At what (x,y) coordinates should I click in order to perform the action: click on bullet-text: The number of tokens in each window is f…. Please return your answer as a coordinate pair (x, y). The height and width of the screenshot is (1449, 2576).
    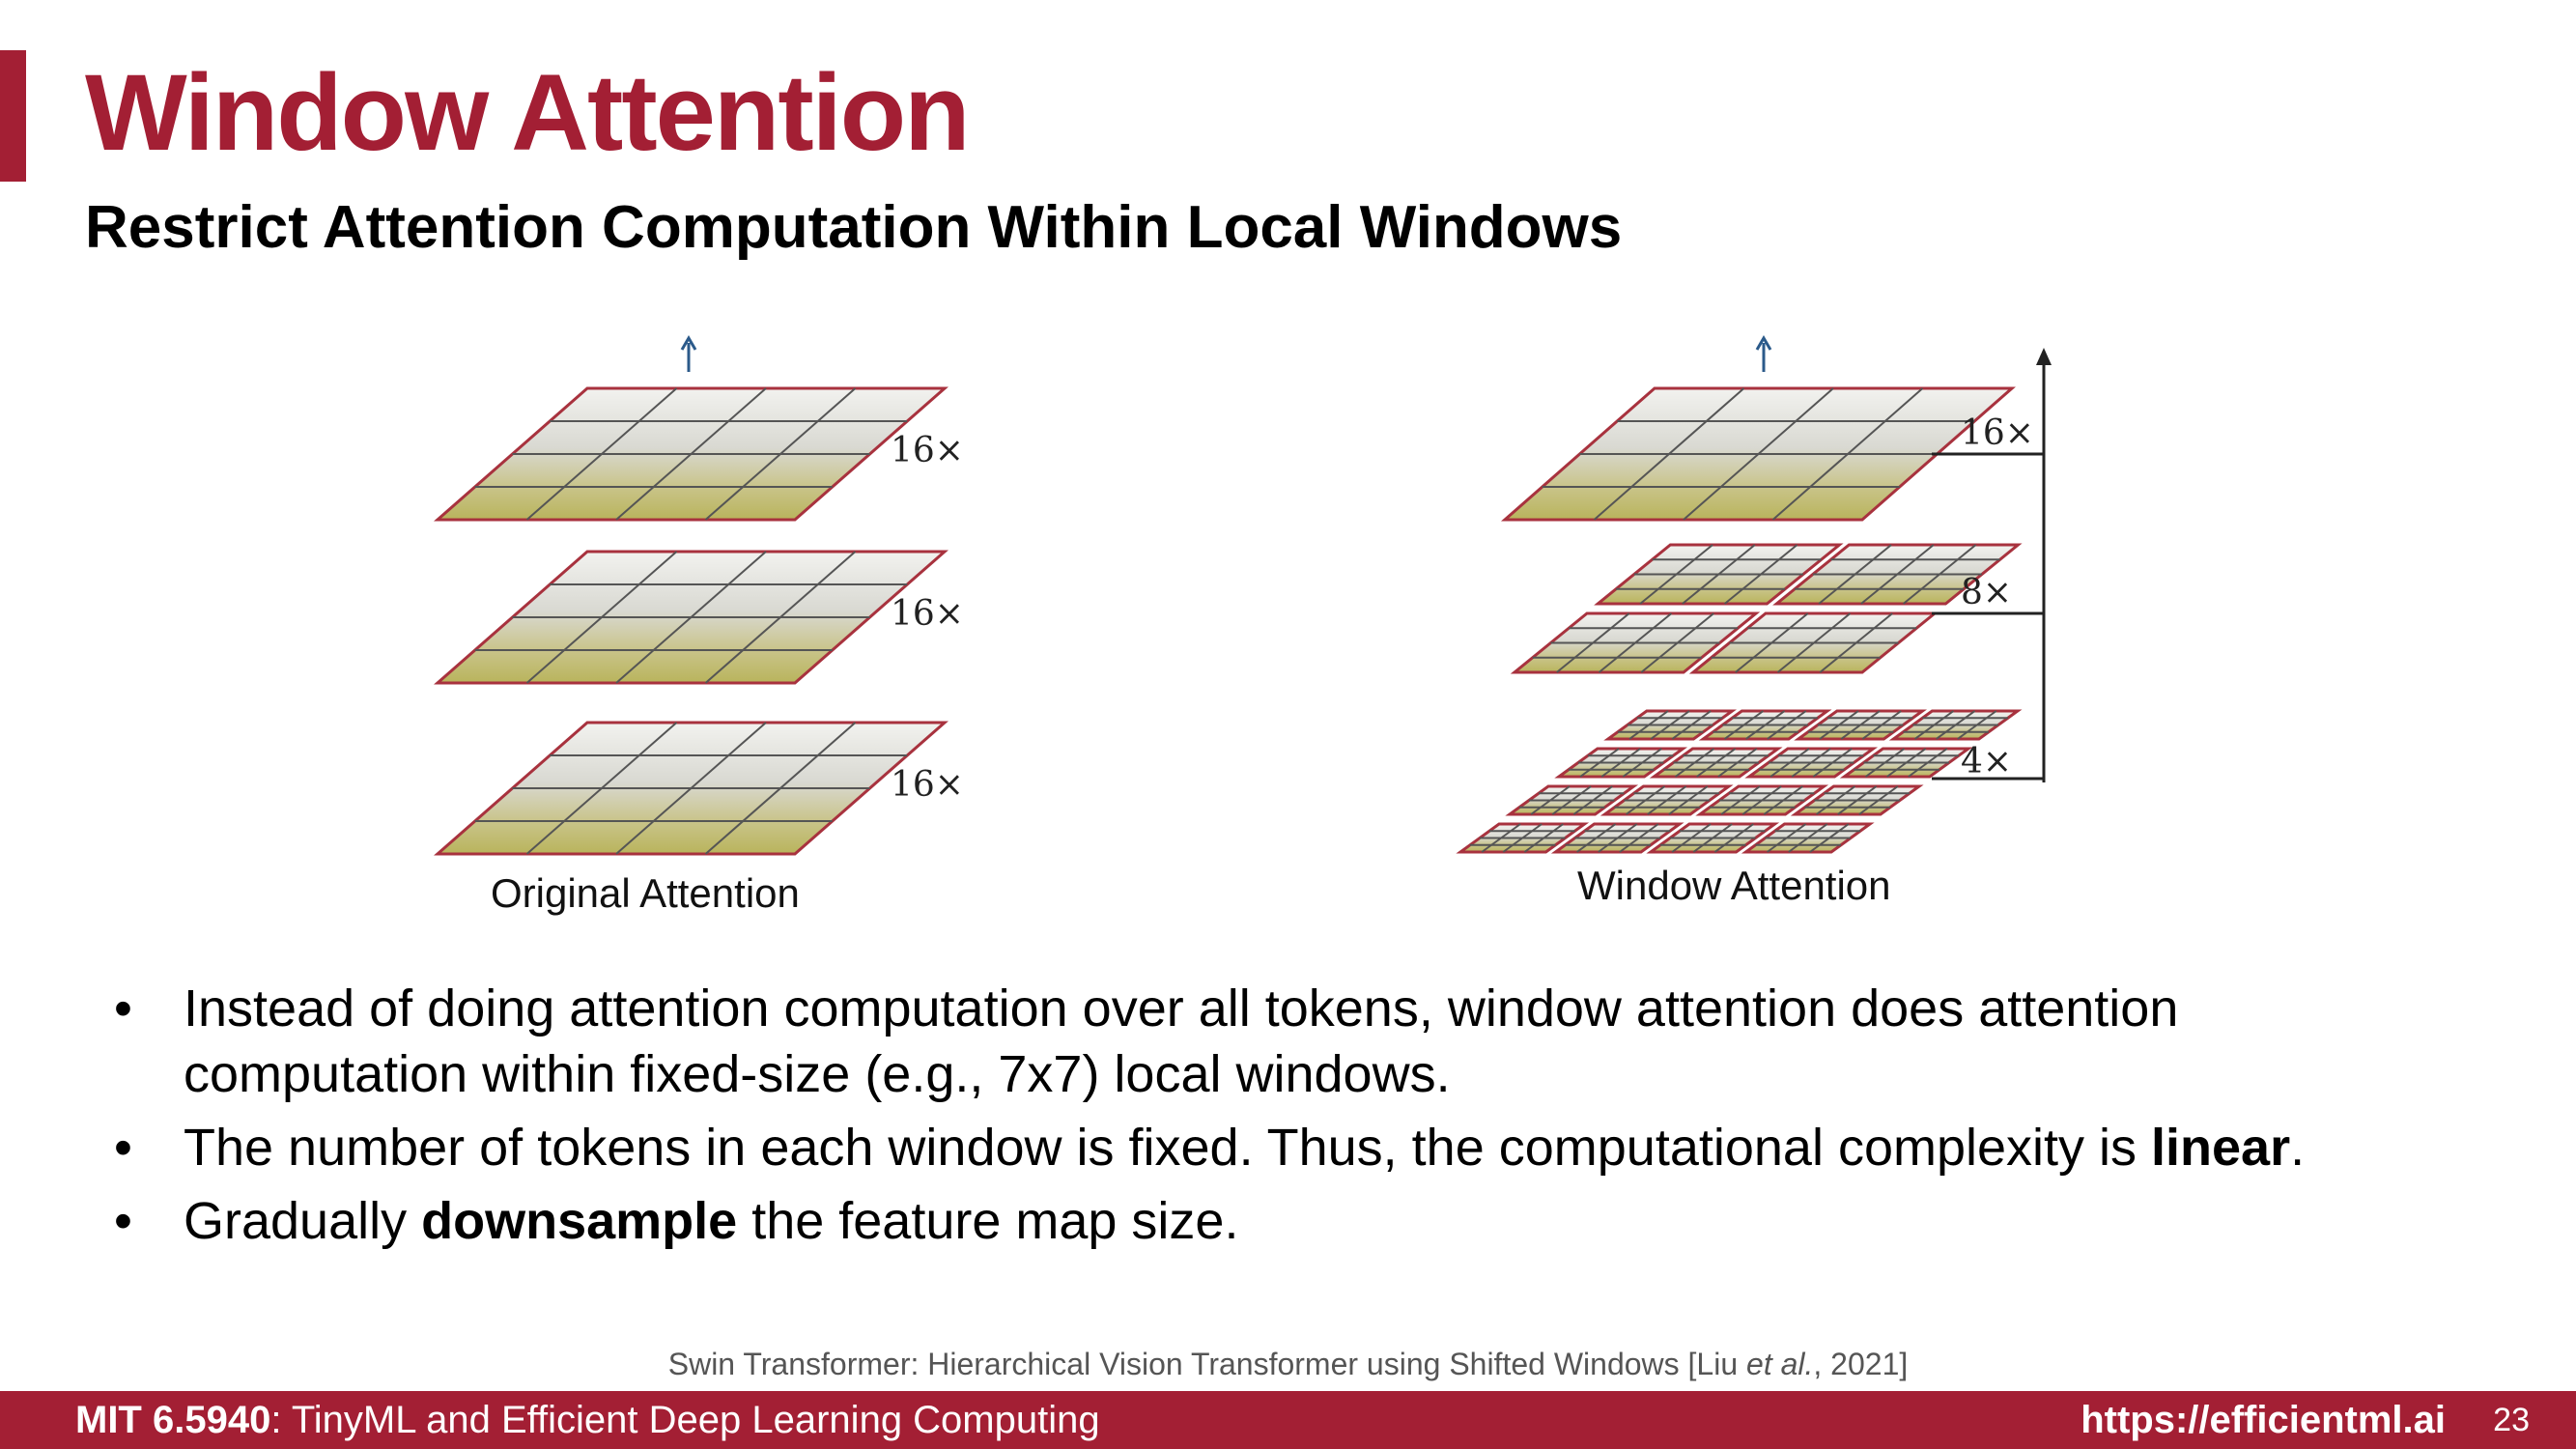
    Looking at the image, I should click on (1328, 1147).